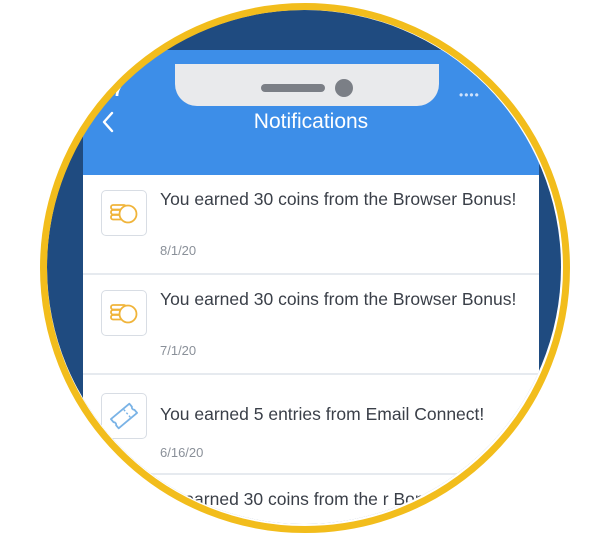 The width and height of the screenshot is (603, 552). Describe the element at coordinates (178, 250) in the screenshot. I see `notification-date: 8/1/20` at that location.